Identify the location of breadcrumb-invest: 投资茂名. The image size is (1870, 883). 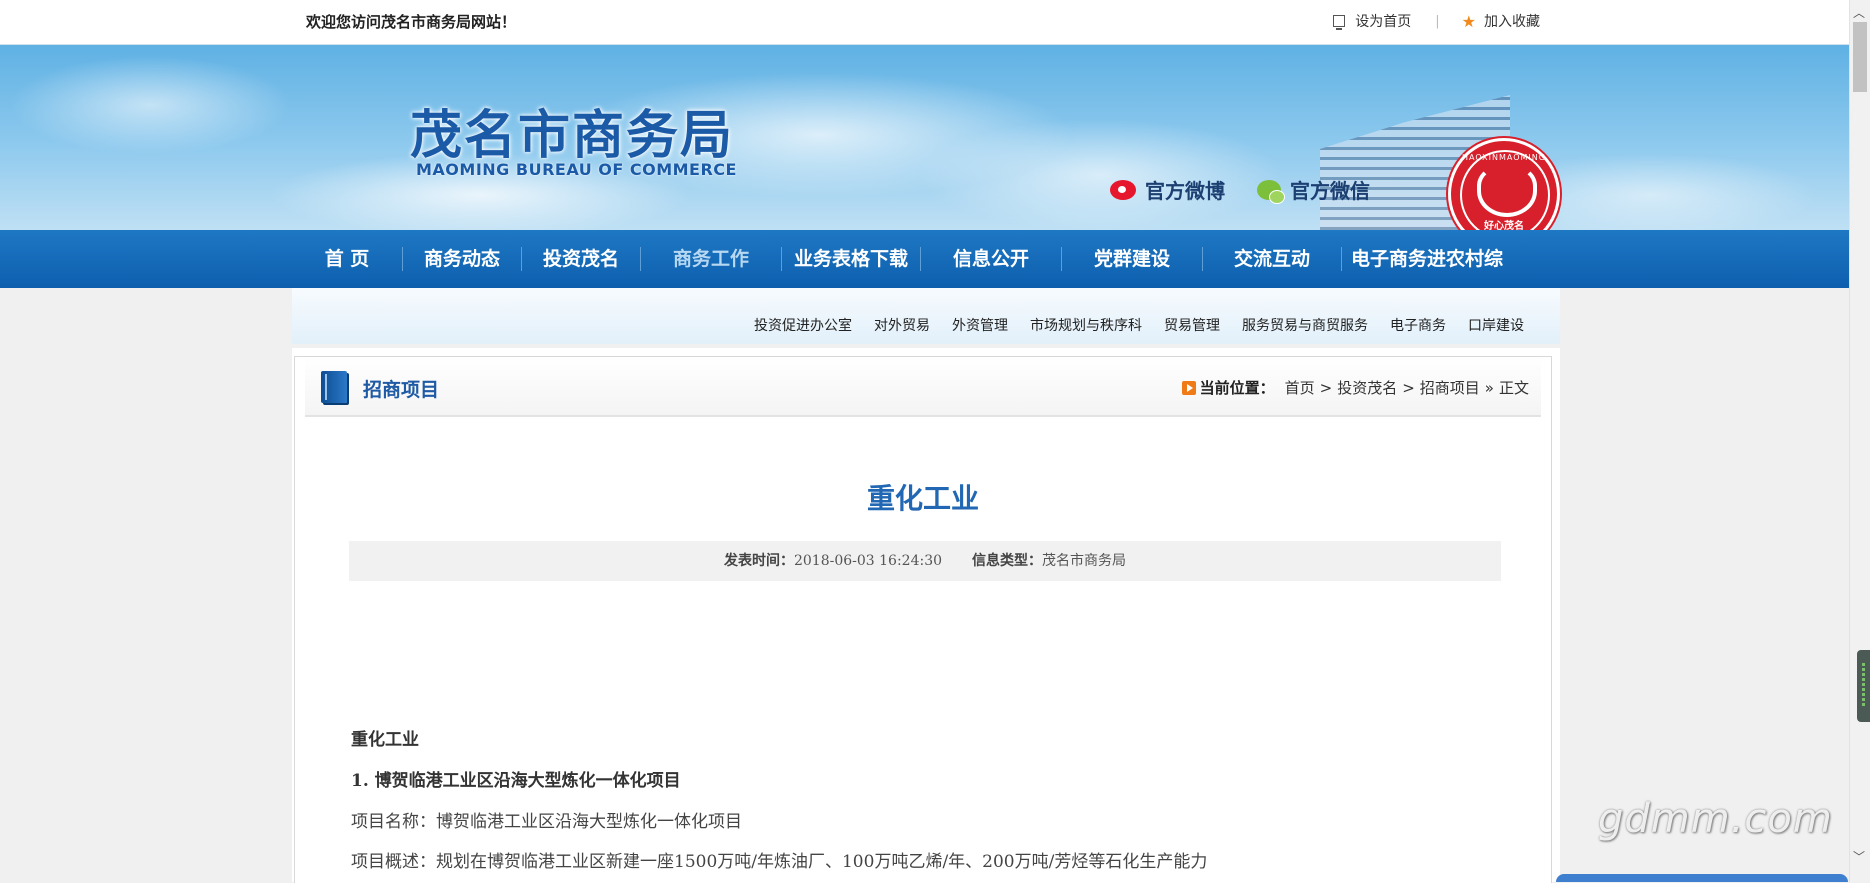
(1367, 387).